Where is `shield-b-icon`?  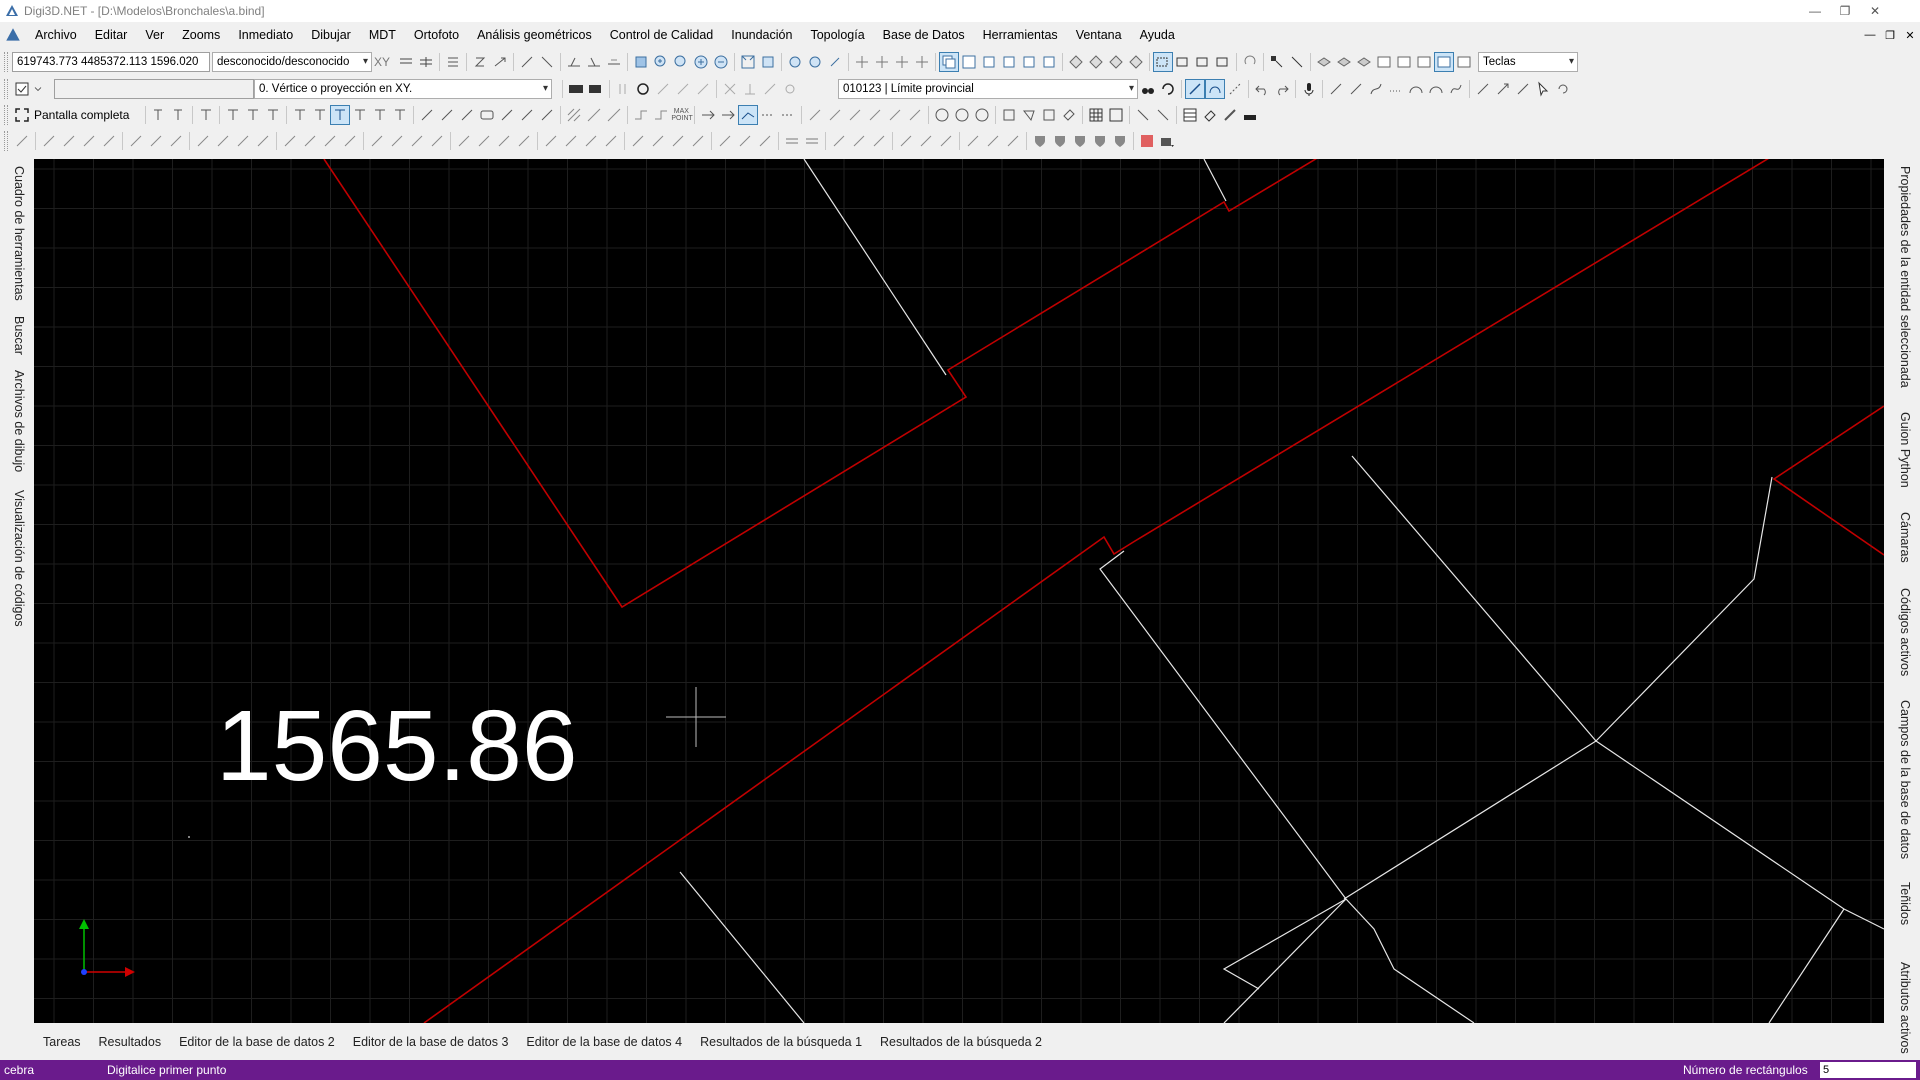 shield-b-icon is located at coordinates (1060, 141).